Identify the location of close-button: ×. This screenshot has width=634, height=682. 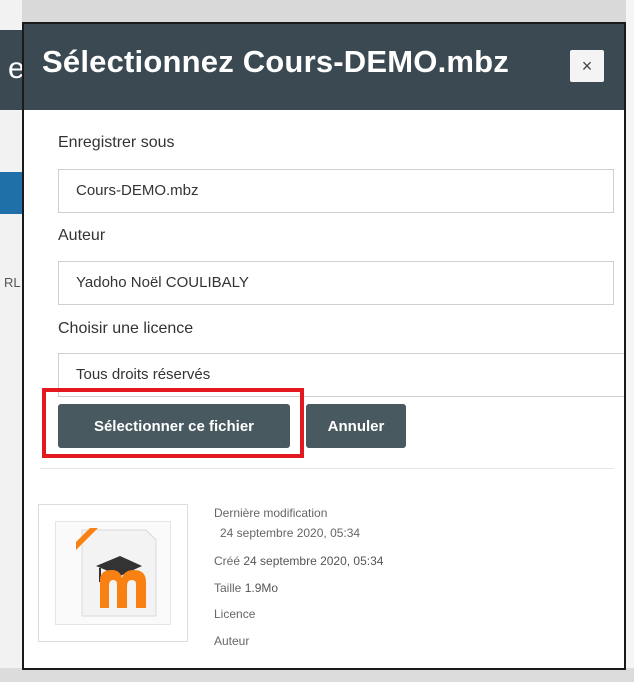
(587, 66).